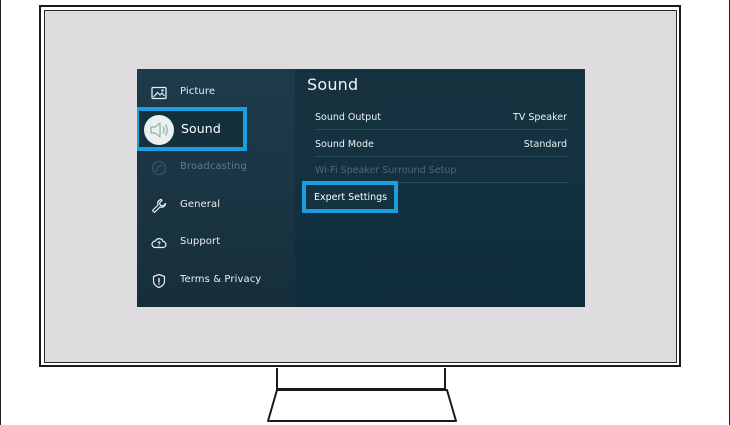 The image size is (730, 425). What do you see at coordinates (441, 118) in the screenshot?
I see `setting-sound-output: Sound Output TV Speaker` at bounding box center [441, 118].